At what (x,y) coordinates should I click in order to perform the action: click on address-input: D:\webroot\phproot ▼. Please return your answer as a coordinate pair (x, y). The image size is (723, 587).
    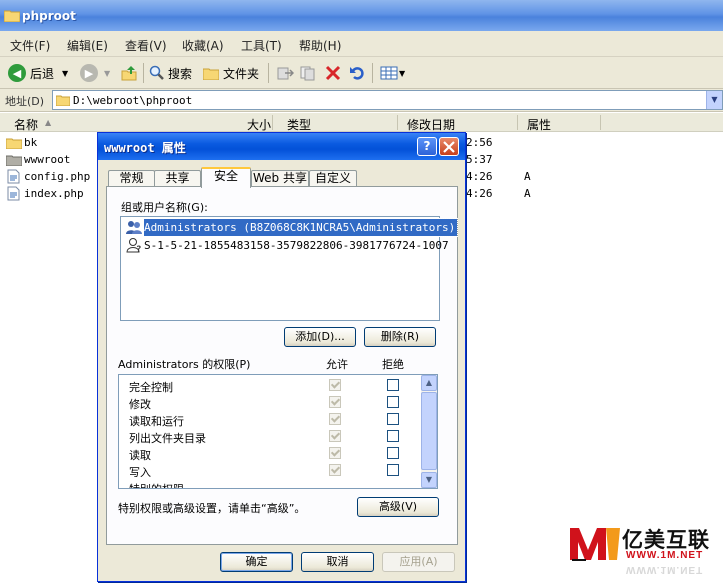
    Looking at the image, I should click on (387, 100).